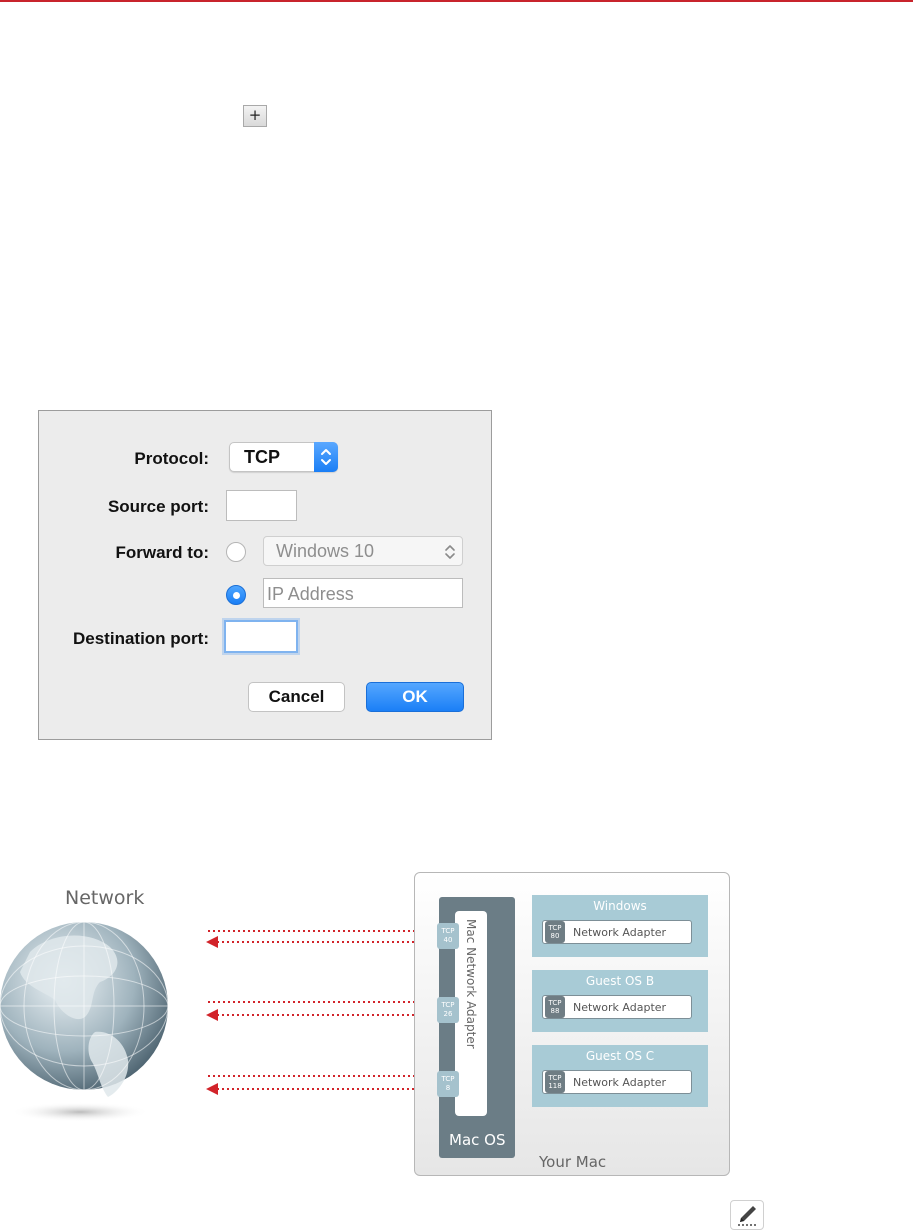 Image resolution: width=913 pixels, height=1232 pixels. What do you see at coordinates (261, 636) in the screenshot?
I see `destination-port-input` at bounding box center [261, 636].